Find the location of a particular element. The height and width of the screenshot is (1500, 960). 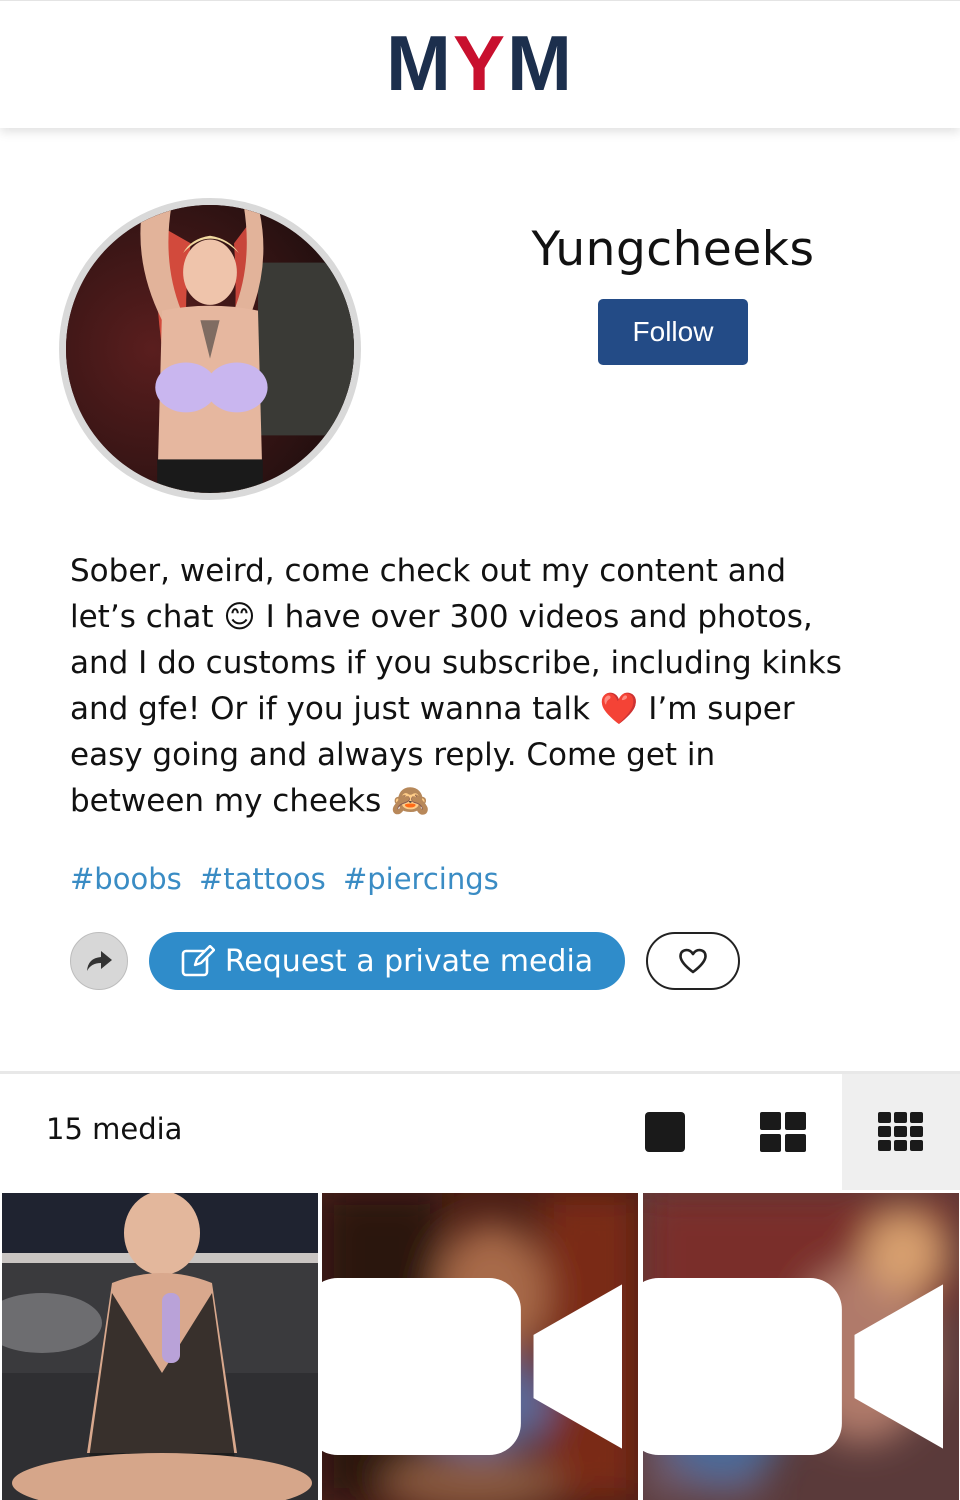

avatar-image is located at coordinates (210, 349).